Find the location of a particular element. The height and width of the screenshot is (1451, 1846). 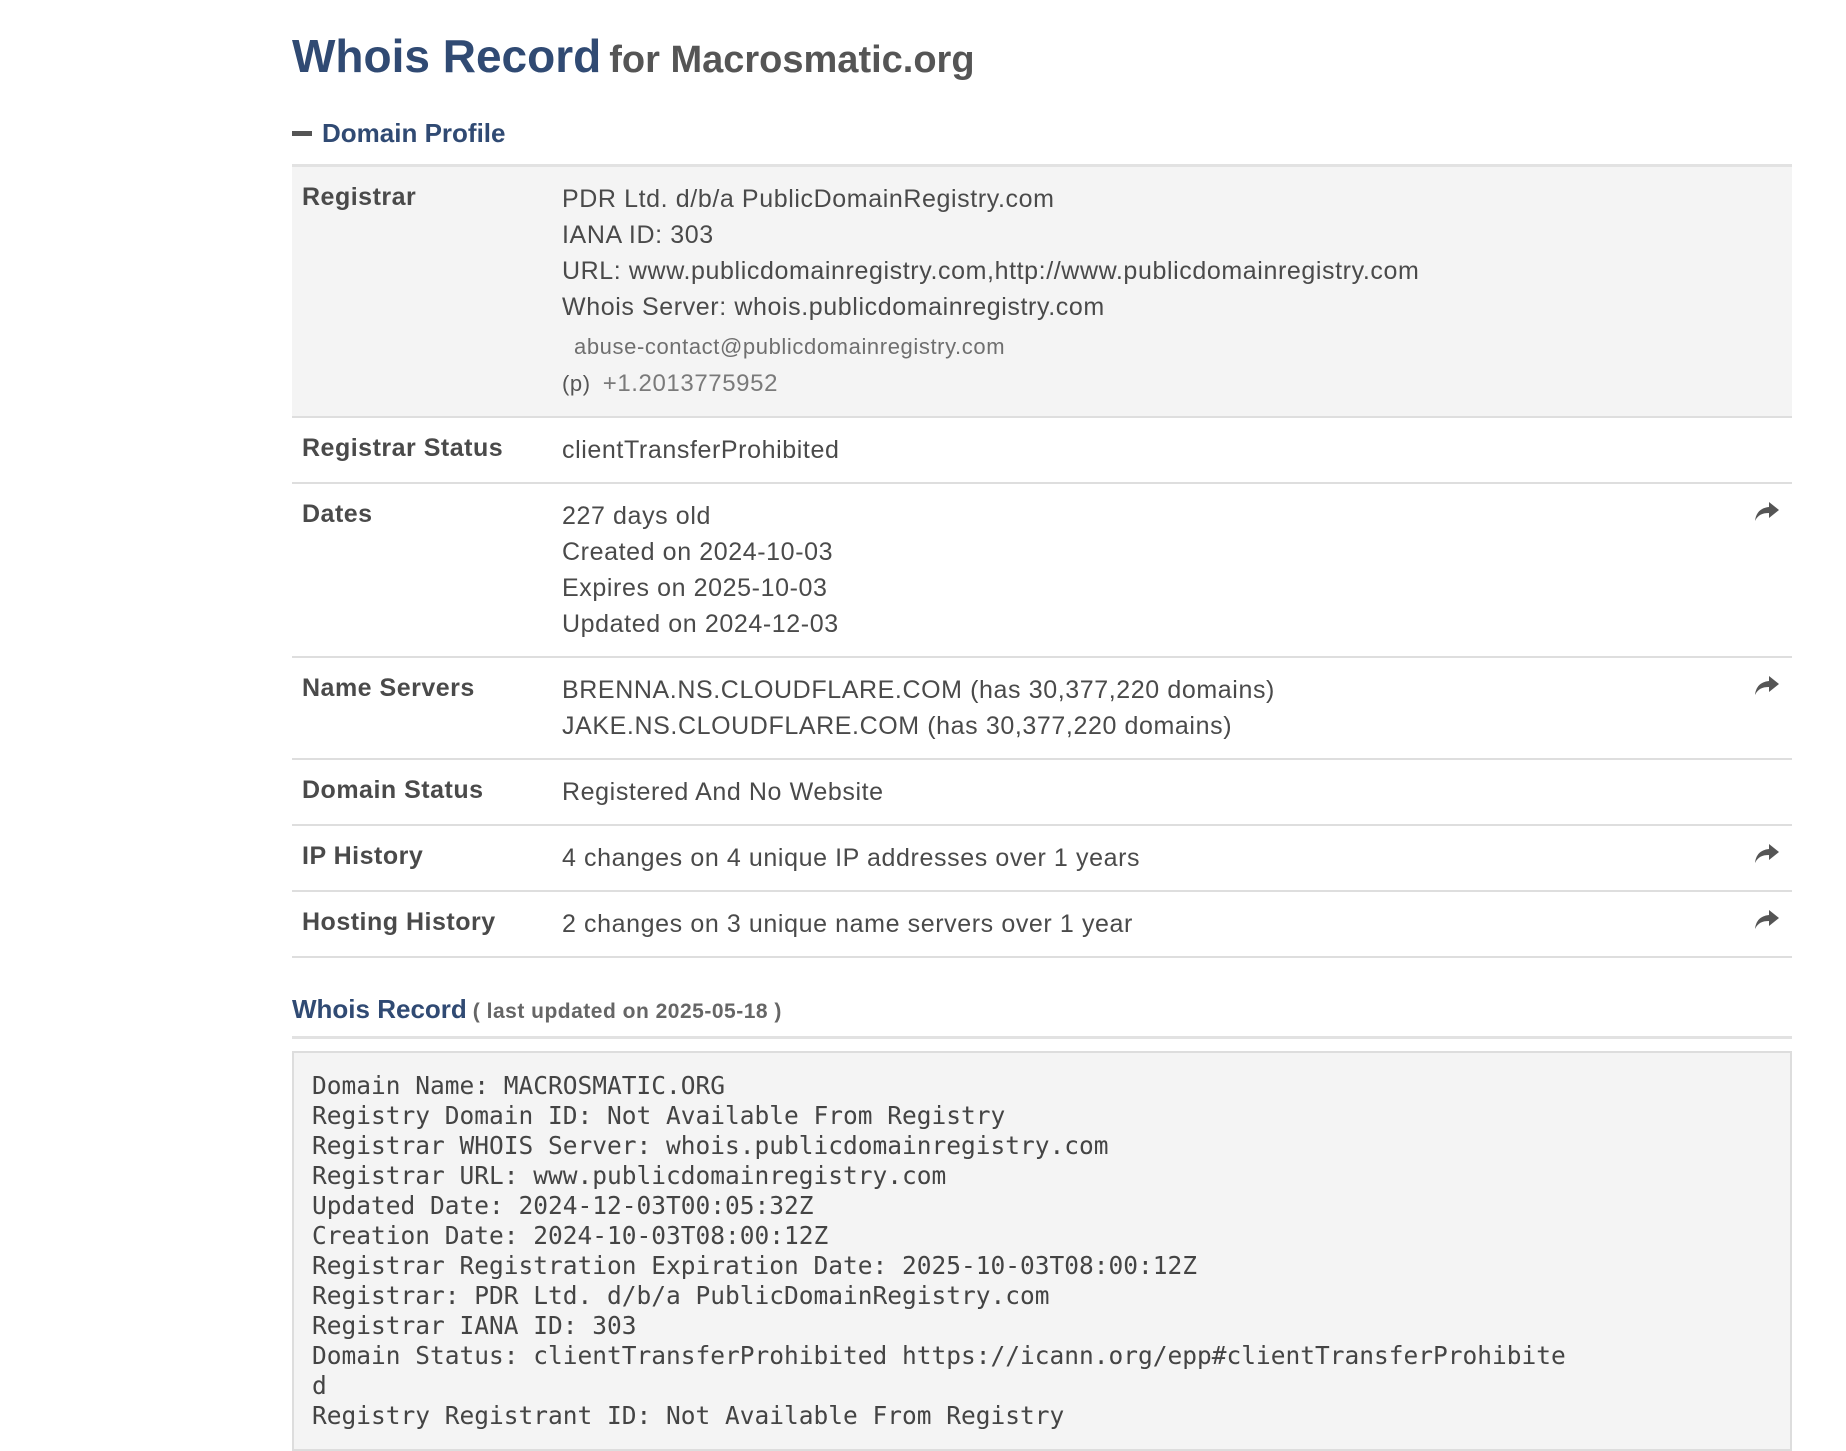

raw-whois-line: Registrar IANA ID: 303 is located at coordinates (474, 1325).